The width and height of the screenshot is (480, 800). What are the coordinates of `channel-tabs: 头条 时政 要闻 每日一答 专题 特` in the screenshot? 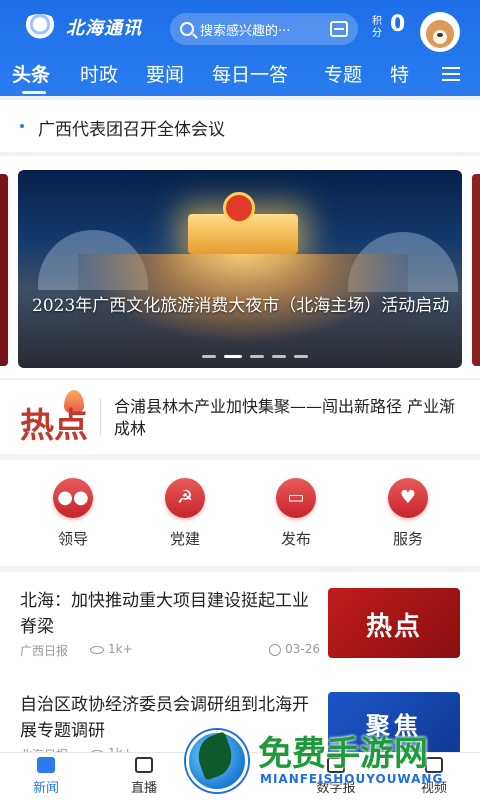 It's located at (240, 78).